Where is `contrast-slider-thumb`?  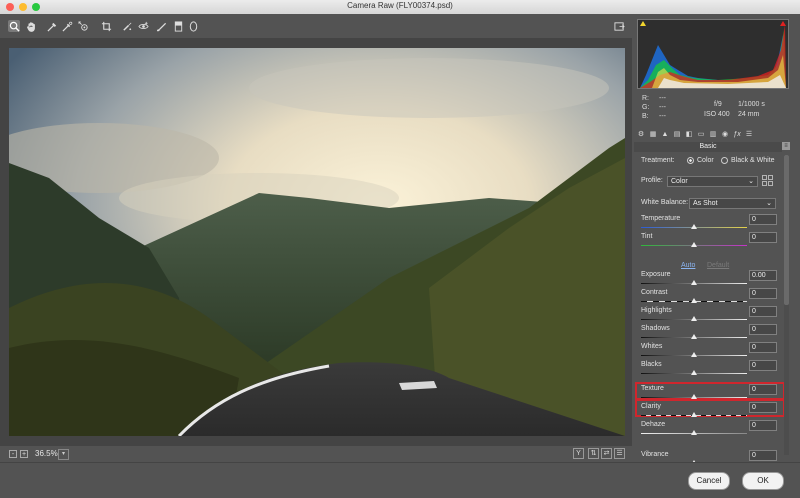
contrast-slider-thumb is located at coordinates (694, 300).